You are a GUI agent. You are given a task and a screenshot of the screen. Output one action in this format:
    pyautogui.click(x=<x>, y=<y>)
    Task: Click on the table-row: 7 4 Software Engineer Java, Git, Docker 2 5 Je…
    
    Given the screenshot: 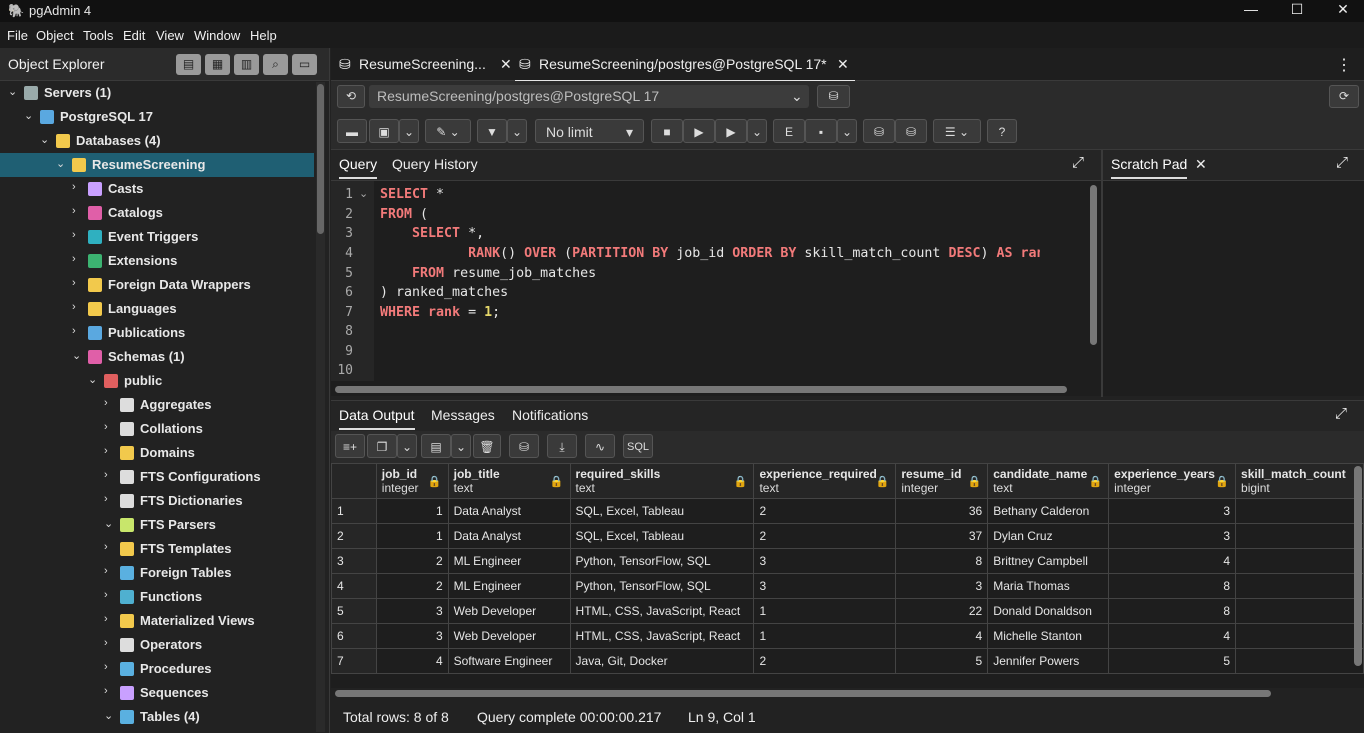 What is the action you would take?
    pyautogui.click(x=847, y=661)
    